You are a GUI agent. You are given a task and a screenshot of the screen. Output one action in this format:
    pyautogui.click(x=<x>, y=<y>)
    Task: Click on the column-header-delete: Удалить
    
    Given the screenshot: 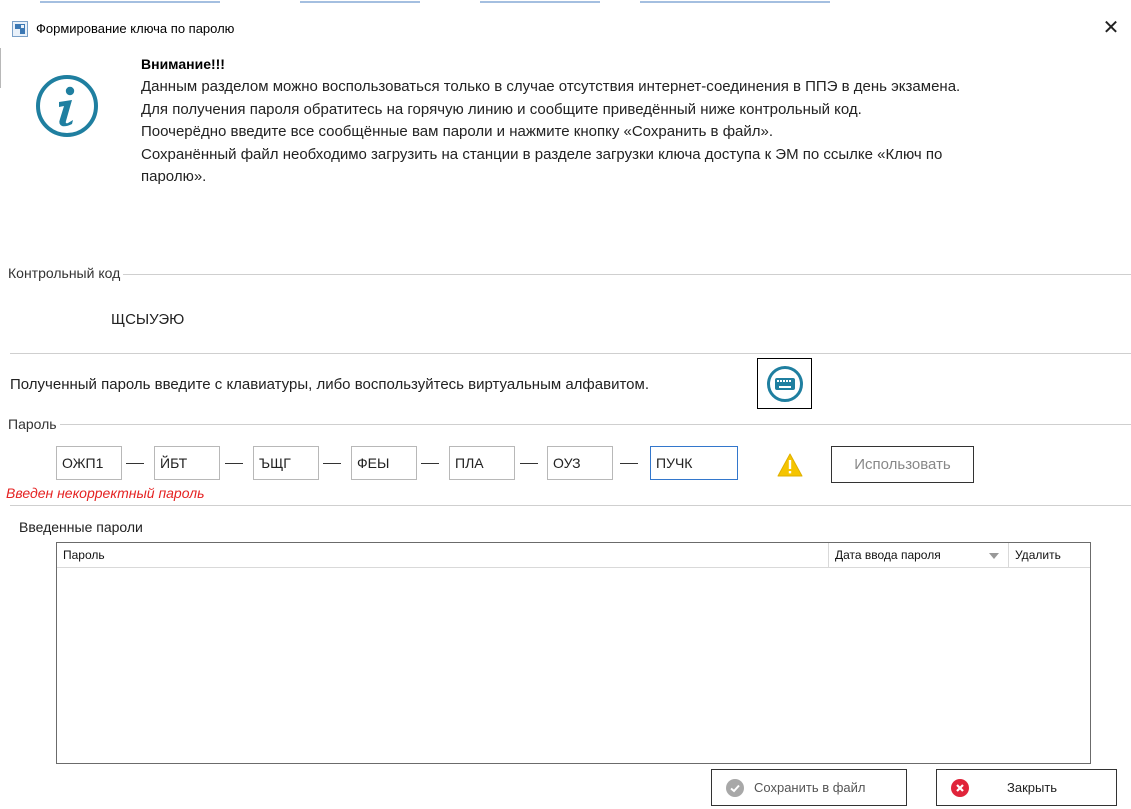 What is the action you would take?
    pyautogui.click(x=1035, y=555)
    